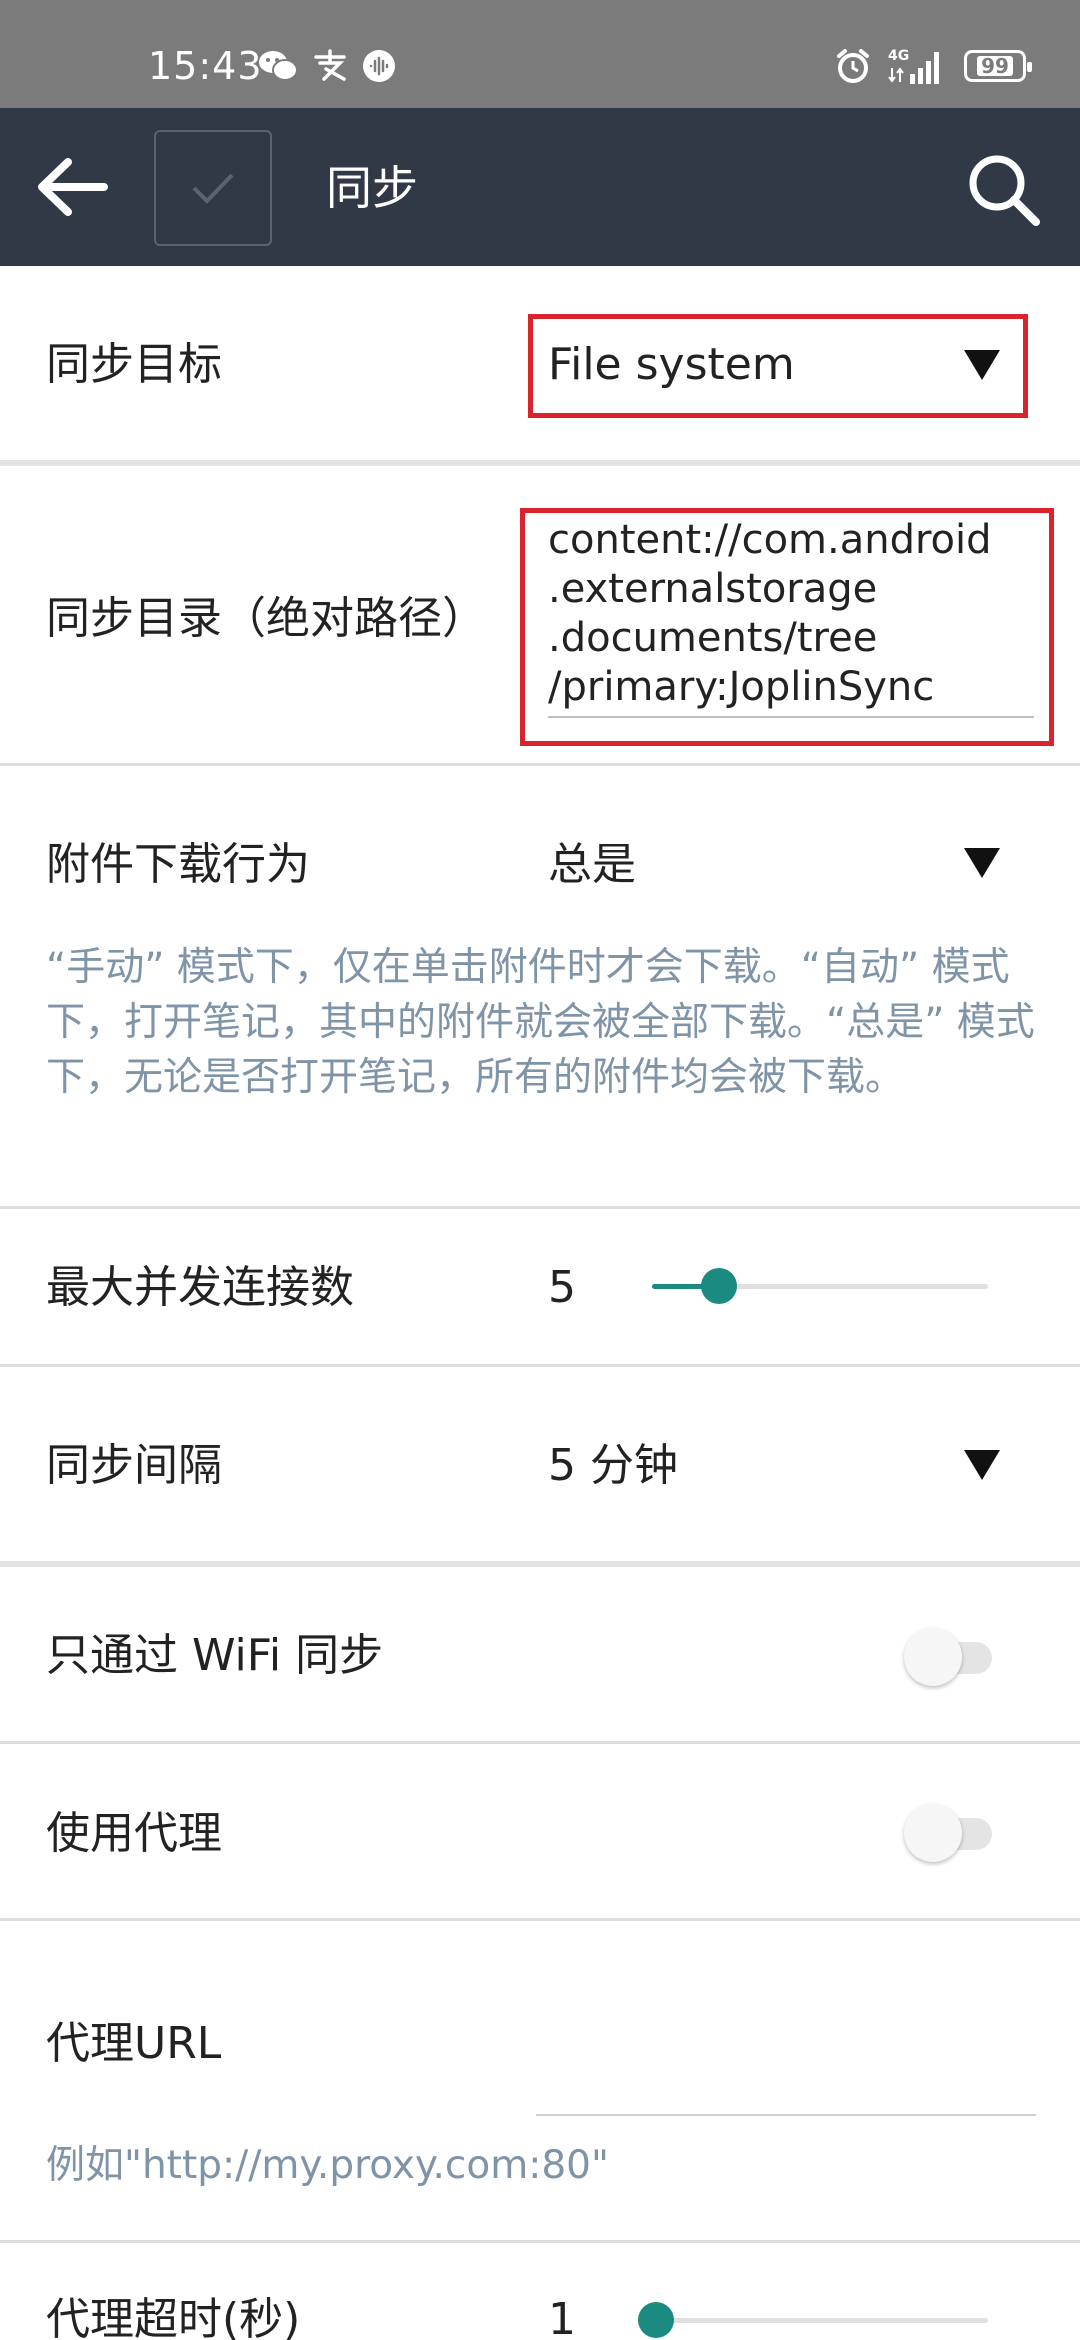 Image resolution: width=1080 pixels, height=2340 pixels. I want to click on battery-icon: 99, so click(998, 66).